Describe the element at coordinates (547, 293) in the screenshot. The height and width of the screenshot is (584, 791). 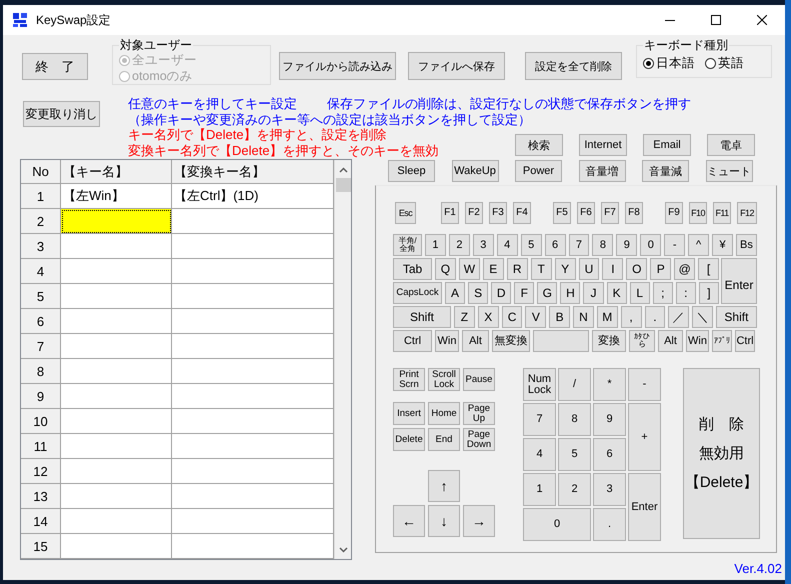
I see `keyboard-key: G` at that location.